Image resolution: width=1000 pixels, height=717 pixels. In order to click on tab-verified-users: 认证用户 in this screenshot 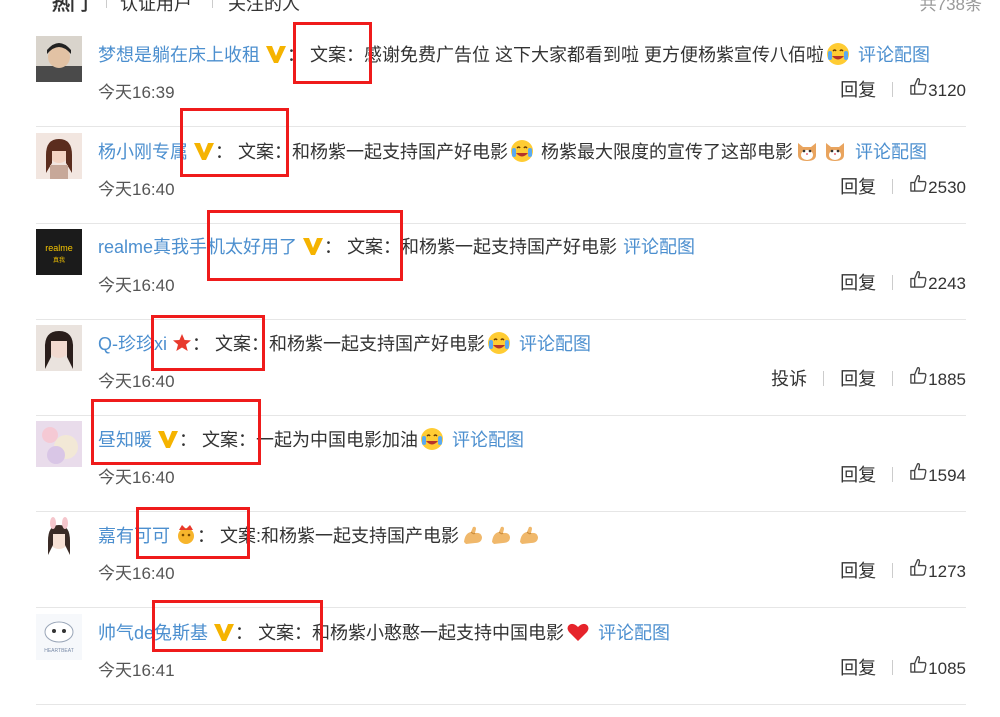, I will do `click(156, 8)`.